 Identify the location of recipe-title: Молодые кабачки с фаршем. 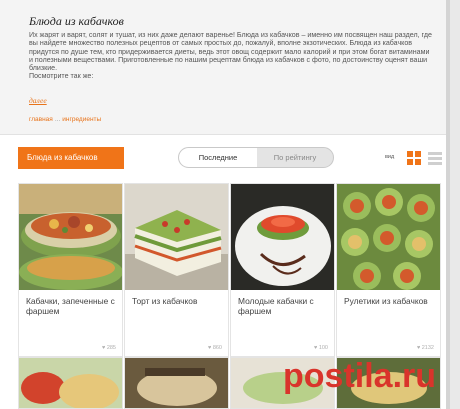
(284, 306).